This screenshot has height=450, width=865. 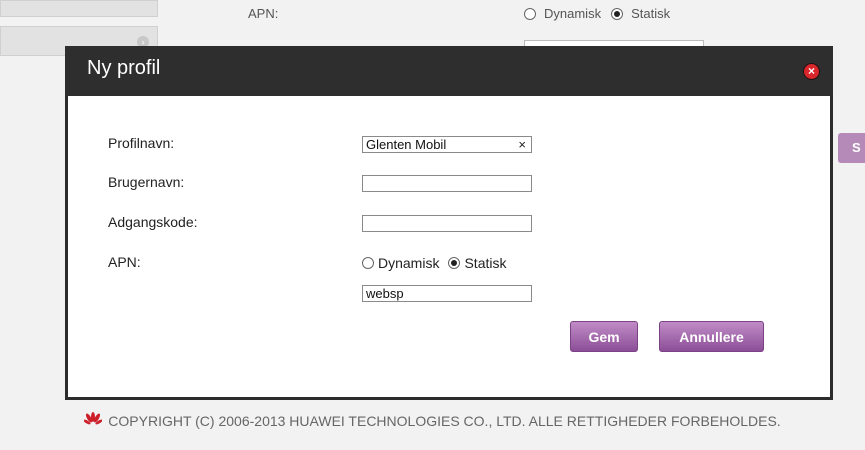 What do you see at coordinates (263, 13) in the screenshot?
I see `background-apn-label: APN:` at bounding box center [263, 13].